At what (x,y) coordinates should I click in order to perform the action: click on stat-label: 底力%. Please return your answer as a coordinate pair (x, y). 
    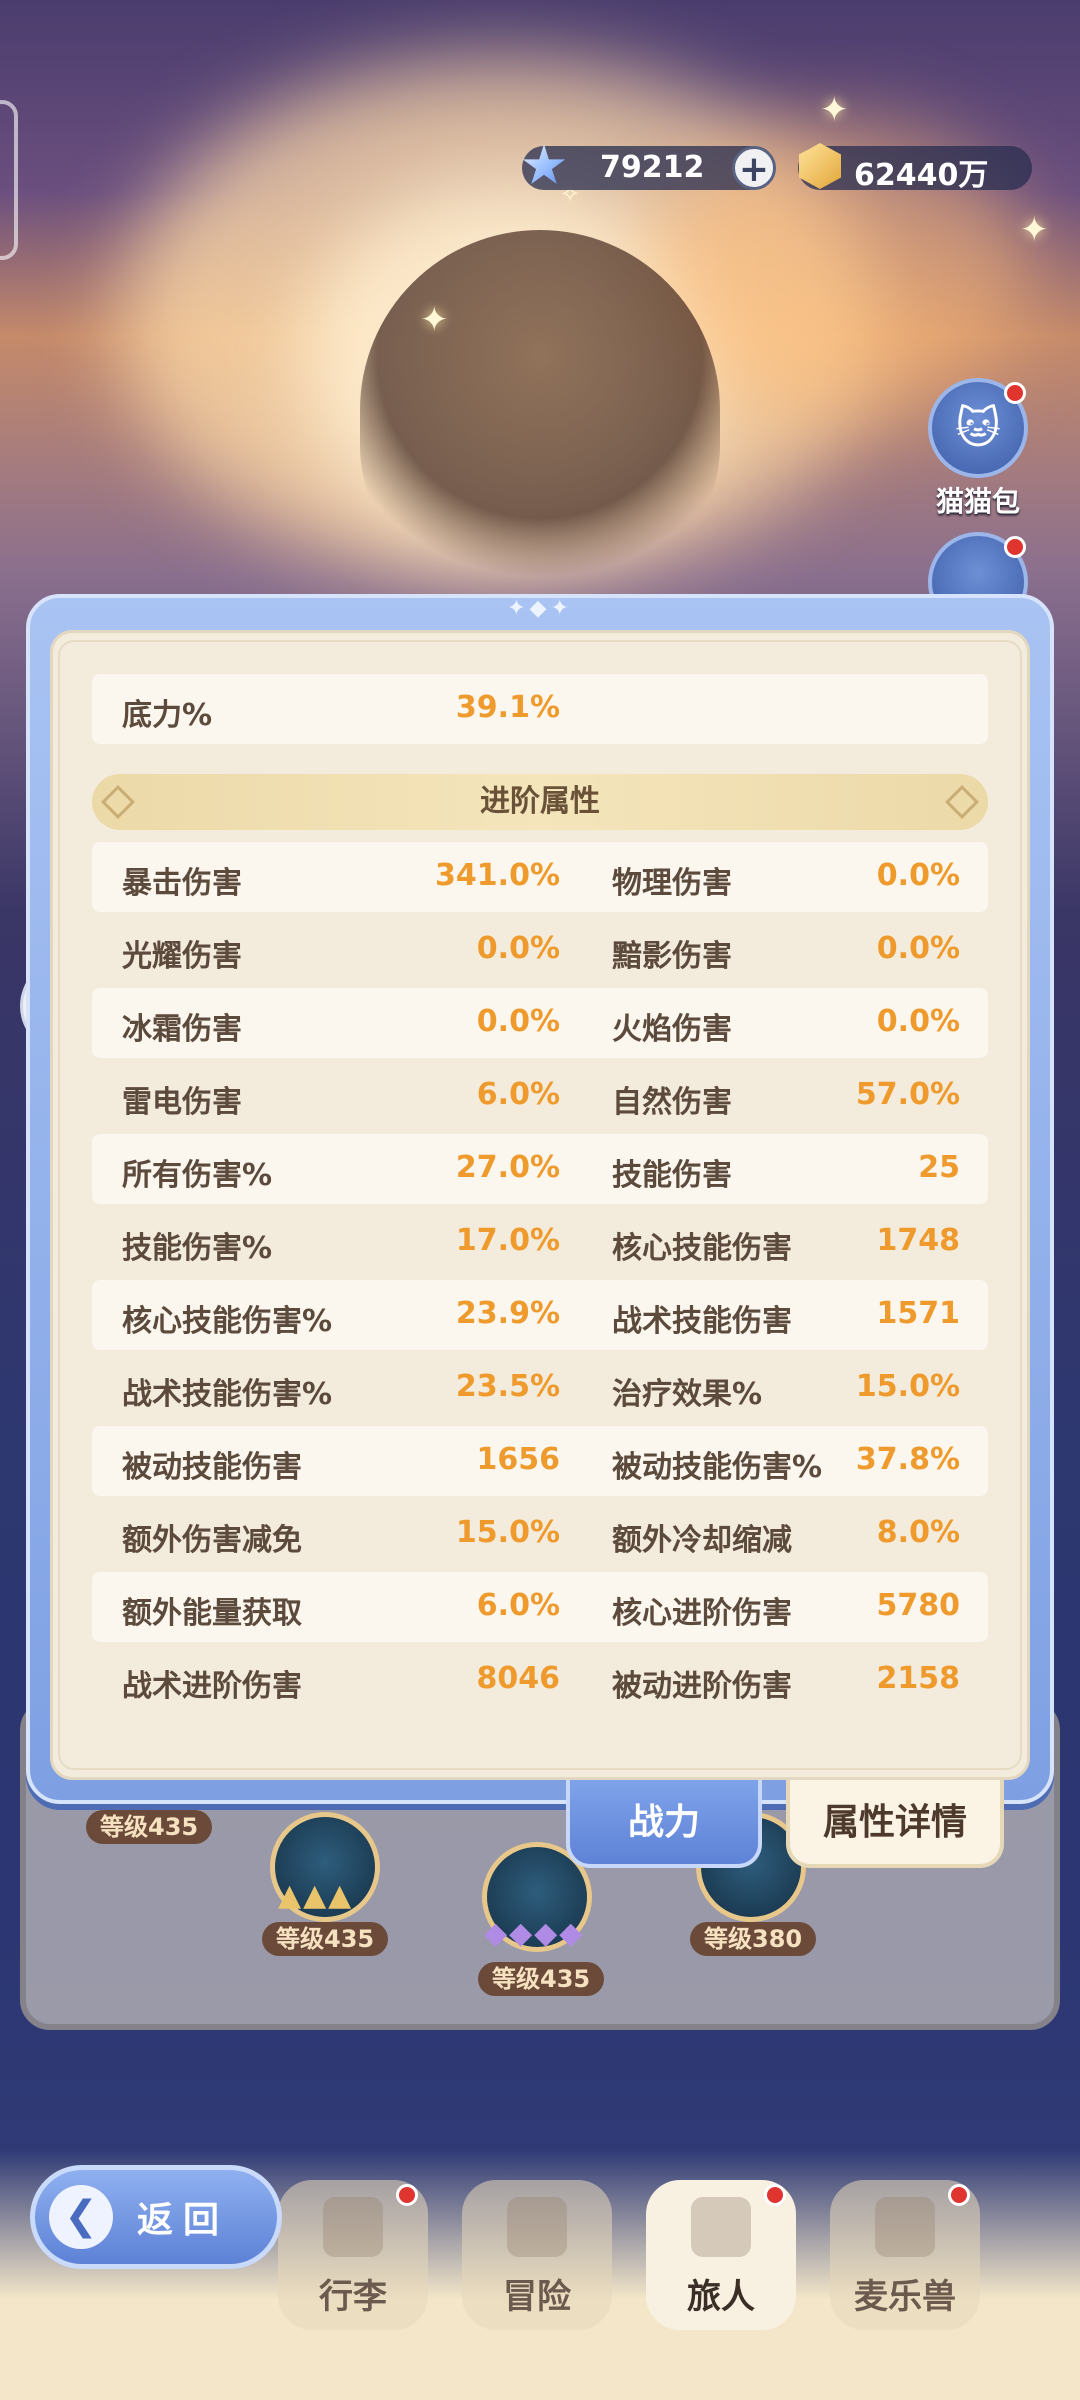
    Looking at the image, I should click on (167, 715).